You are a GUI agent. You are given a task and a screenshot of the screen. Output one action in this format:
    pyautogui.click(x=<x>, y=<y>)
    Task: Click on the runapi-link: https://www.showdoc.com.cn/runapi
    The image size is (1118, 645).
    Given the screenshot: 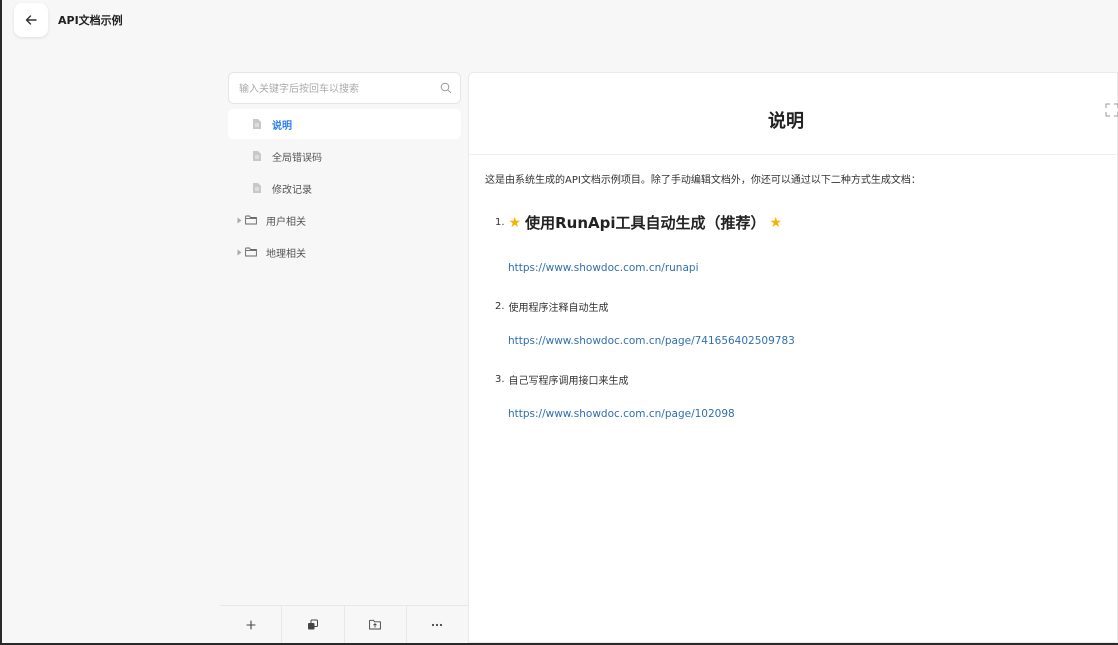 What is the action you would take?
    pyautogui.click(x=603, y=268)
    